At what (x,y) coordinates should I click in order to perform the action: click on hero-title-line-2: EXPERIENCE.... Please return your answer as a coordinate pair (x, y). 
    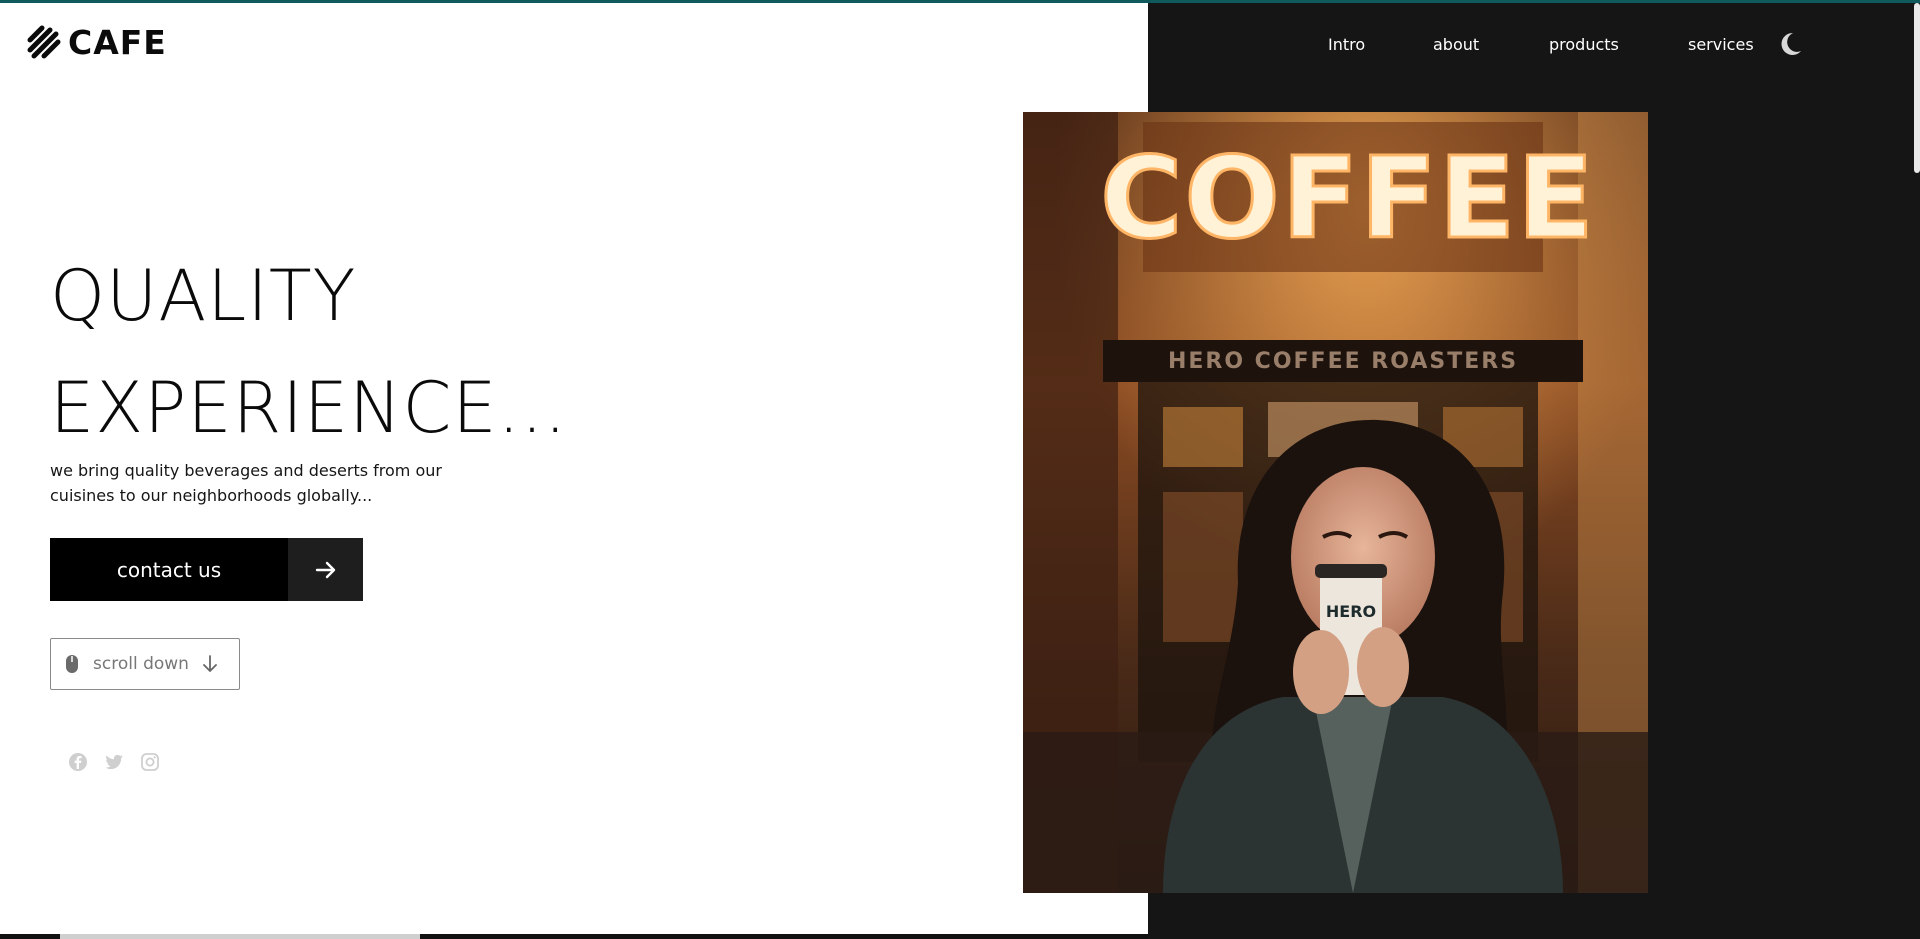
    Looking at the image, I should click on (309, 408).